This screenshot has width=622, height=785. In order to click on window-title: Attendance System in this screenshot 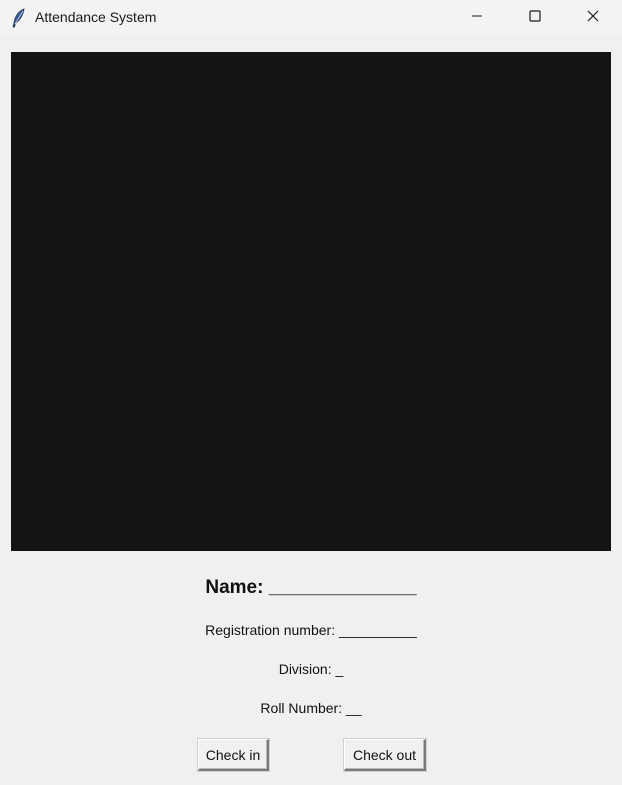, I will do `click(96, 17)`.